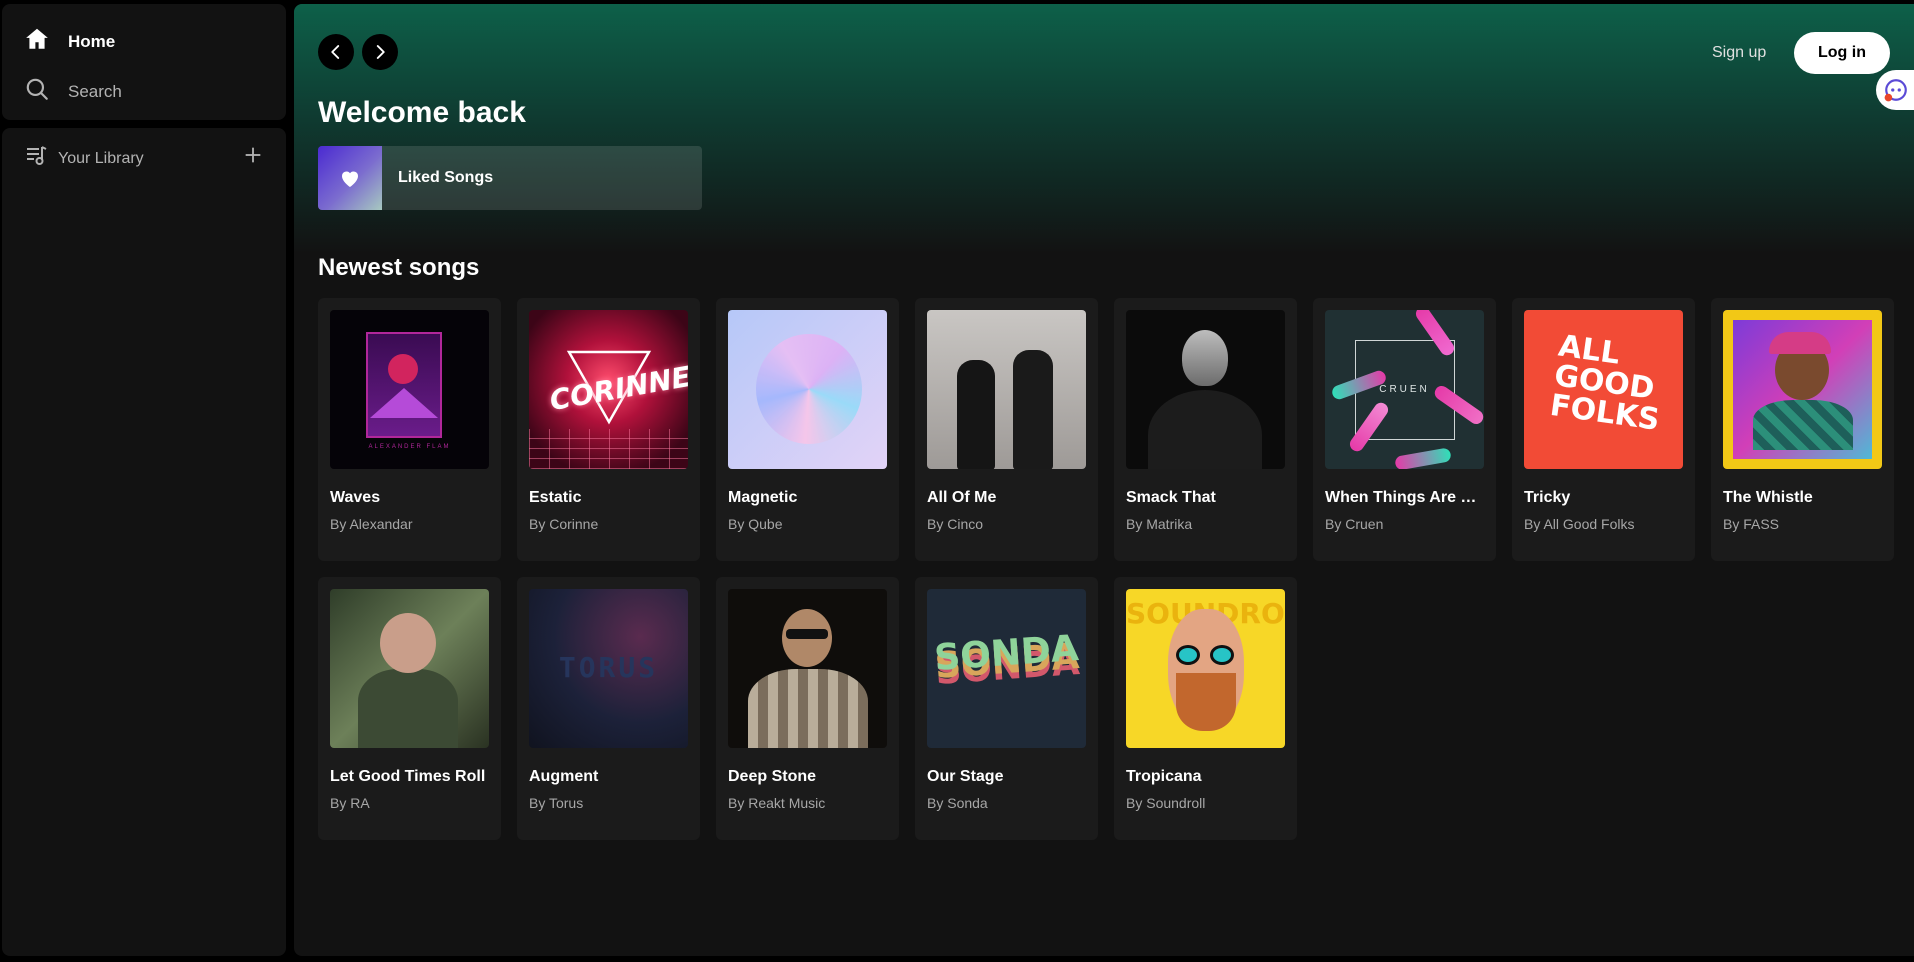 This screenshot has height=962, width=1914. I want to click on liked-songs-art, so click(350, 178).